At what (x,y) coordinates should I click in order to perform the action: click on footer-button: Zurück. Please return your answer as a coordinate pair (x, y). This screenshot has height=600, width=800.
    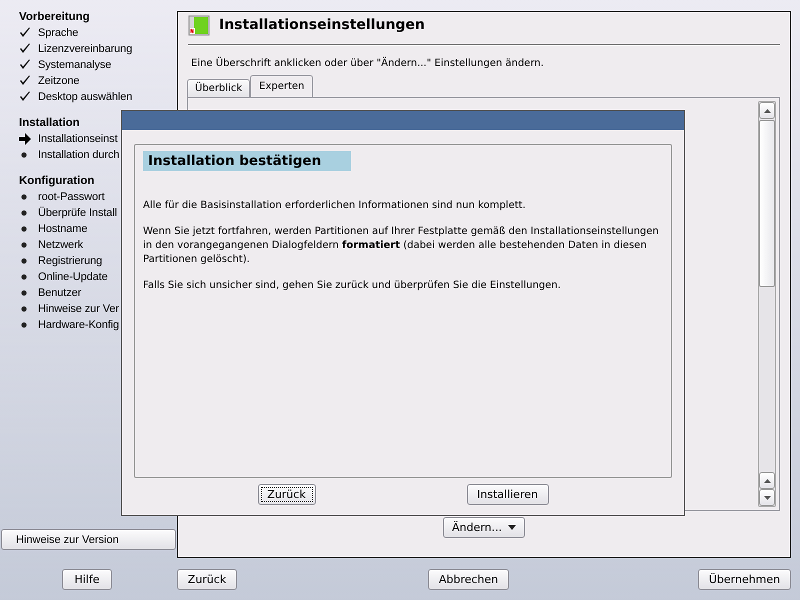
    Looking at the image, I should click on (207, 579).